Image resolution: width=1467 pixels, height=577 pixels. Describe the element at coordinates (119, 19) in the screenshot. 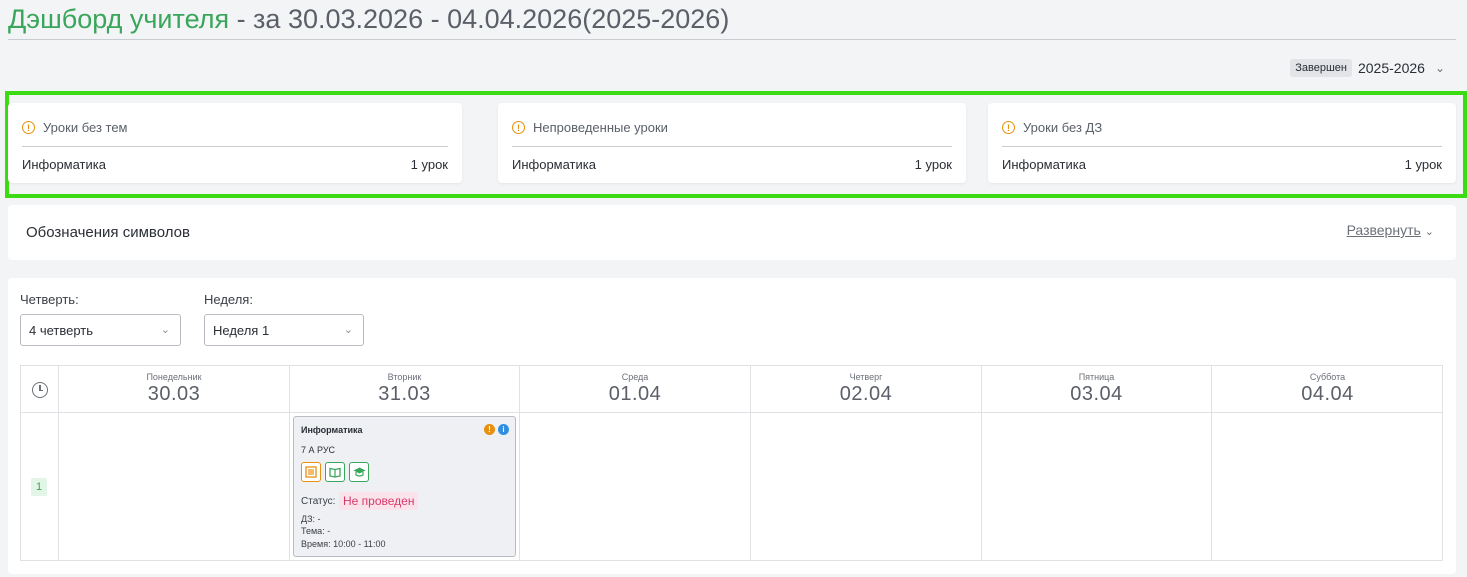

I see `page-title-main: Дэшборд учителя` at that location.